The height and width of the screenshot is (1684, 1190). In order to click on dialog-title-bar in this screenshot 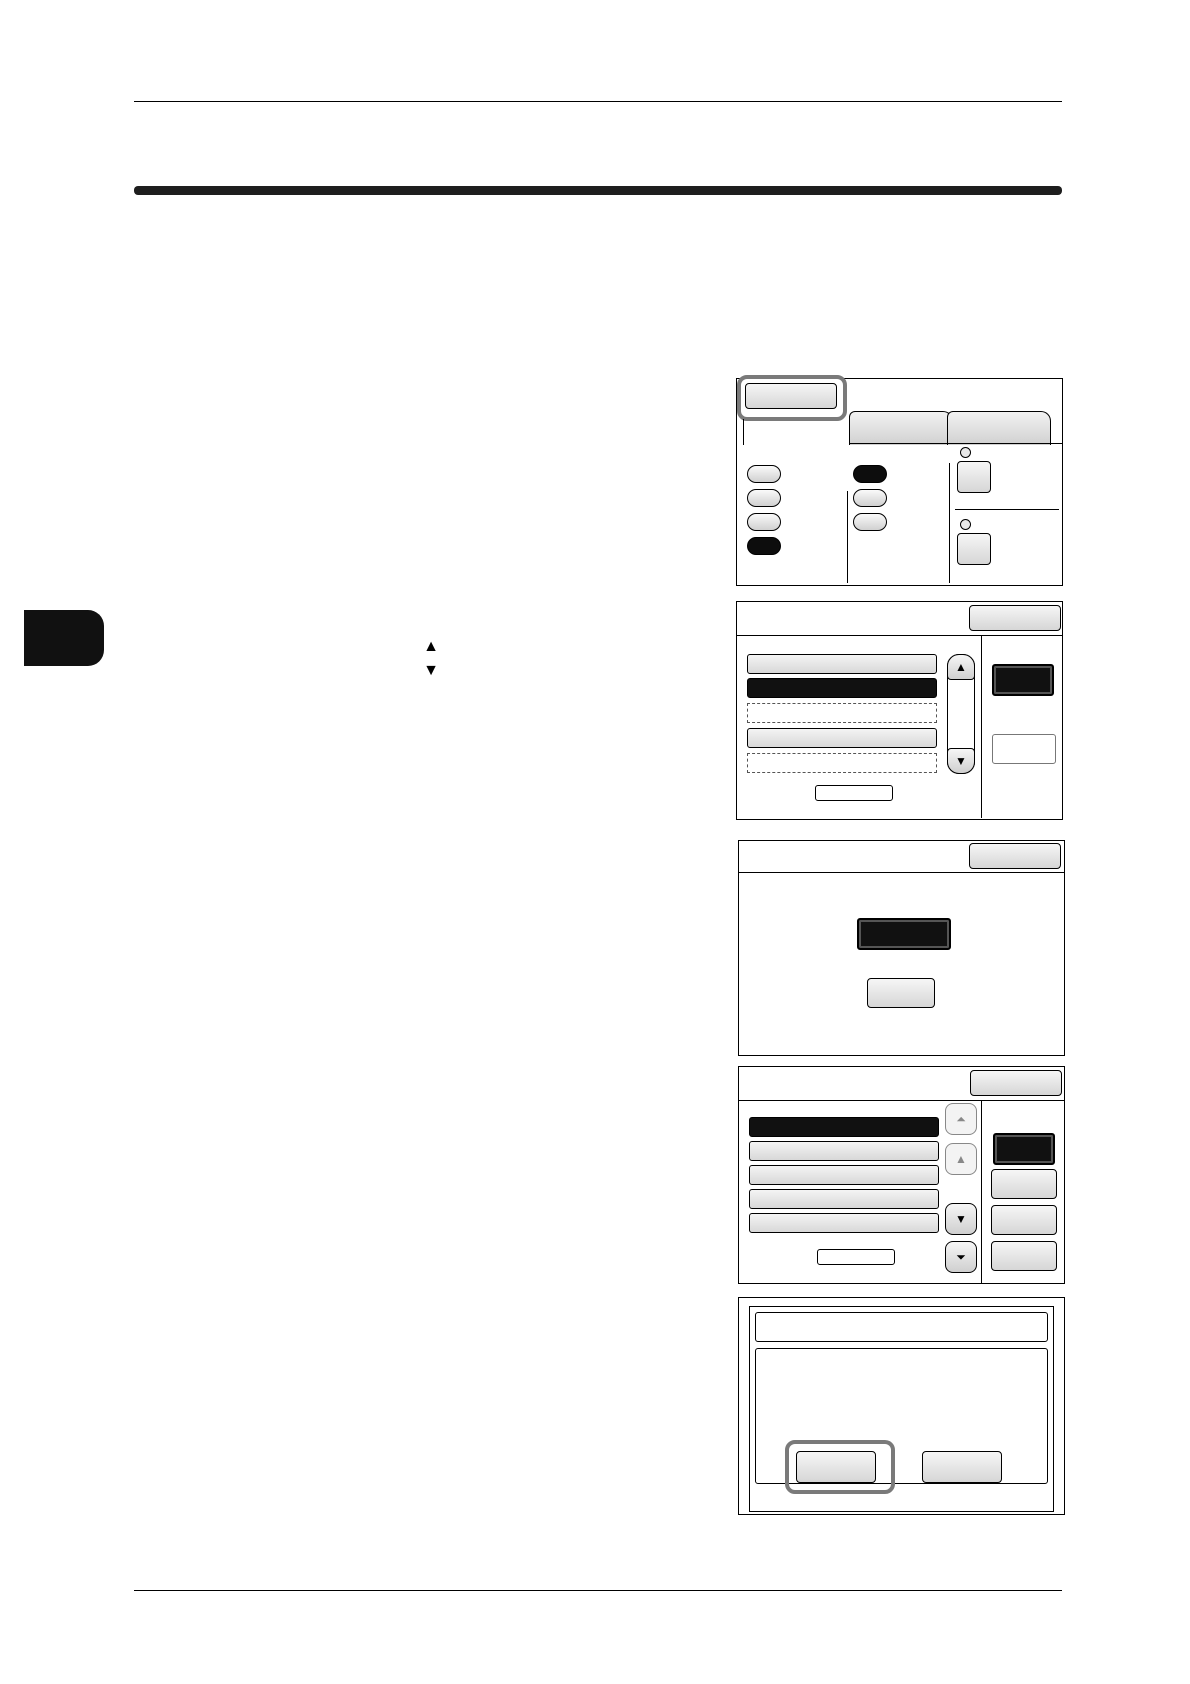, I will do `click(901, 1327)`.